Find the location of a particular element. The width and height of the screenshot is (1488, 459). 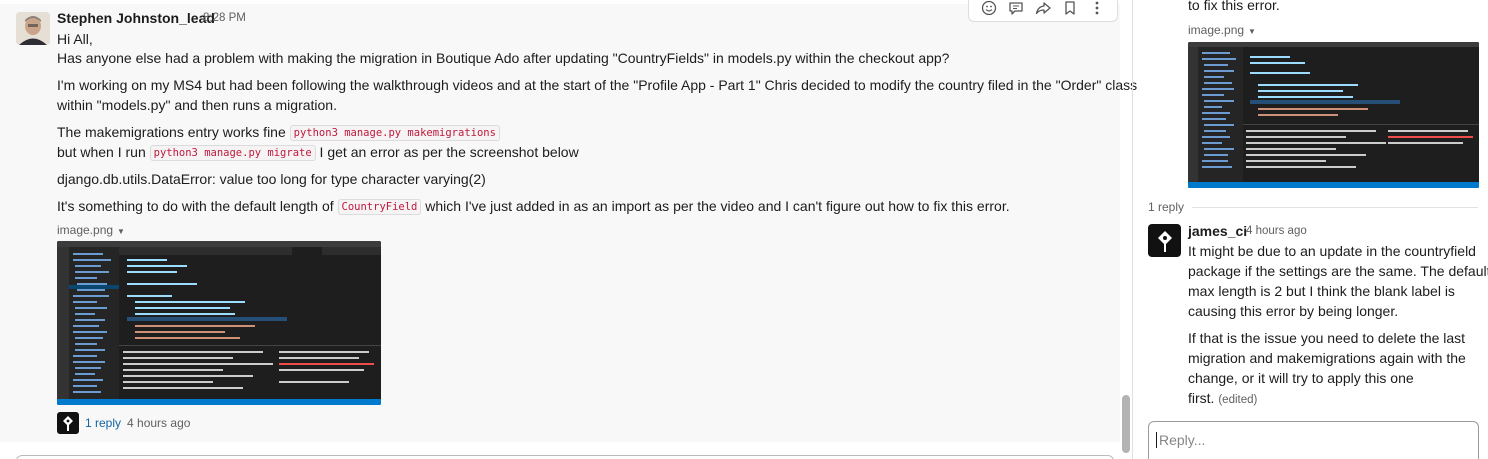

reply-line: first. (edited) is located at coordinates (1222, 399).